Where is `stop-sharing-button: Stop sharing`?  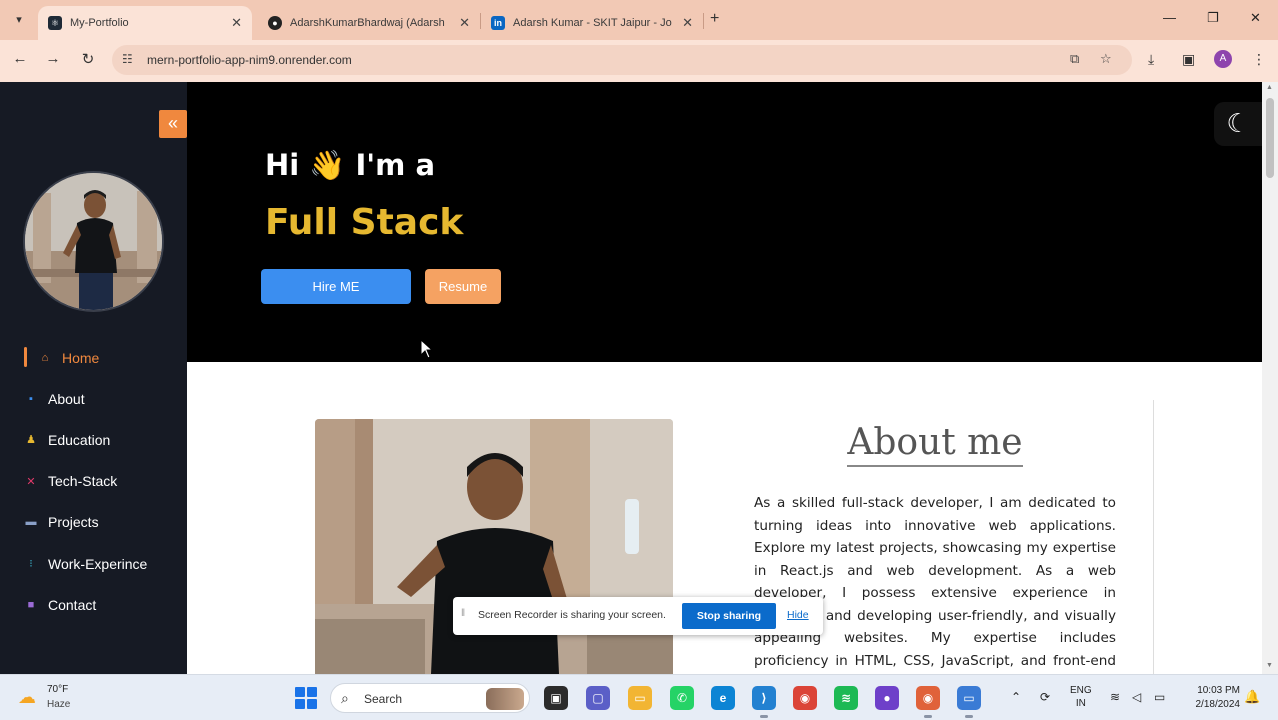
stop-sharing-button: Stop sharing is located at coordinates (729, 616).